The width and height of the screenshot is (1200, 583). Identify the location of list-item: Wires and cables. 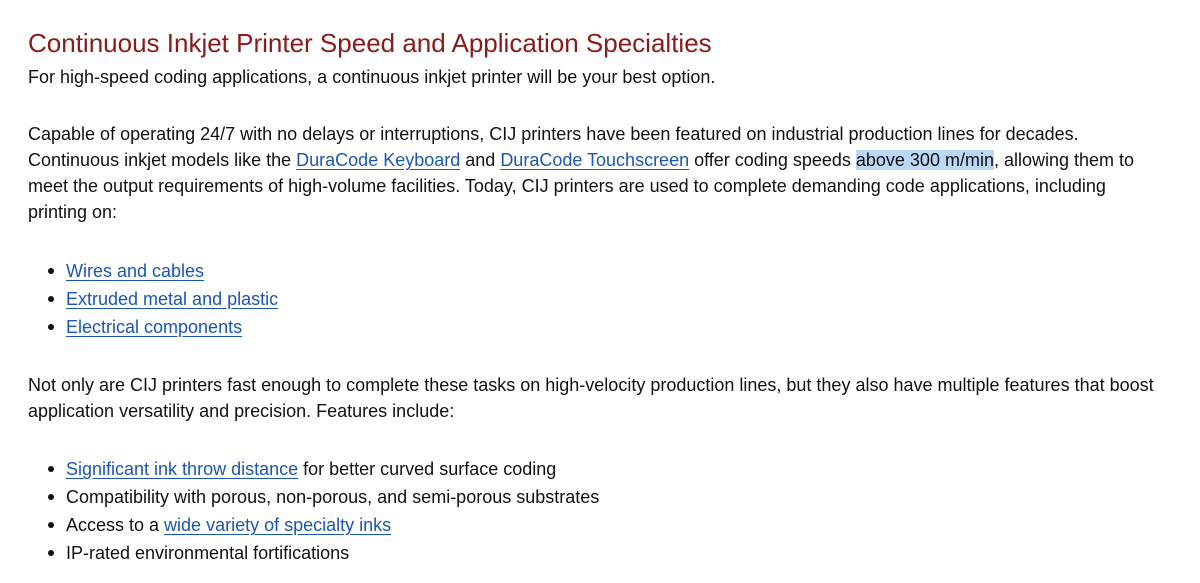
(153, 271).